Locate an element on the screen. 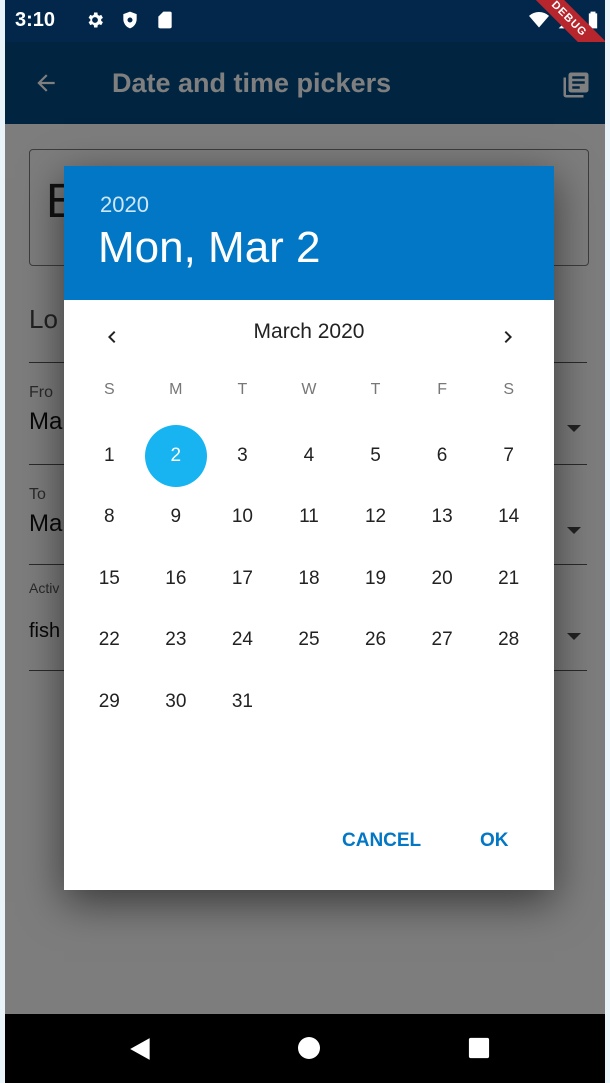  day-cell: 13 is located at coordinates (442, 518).